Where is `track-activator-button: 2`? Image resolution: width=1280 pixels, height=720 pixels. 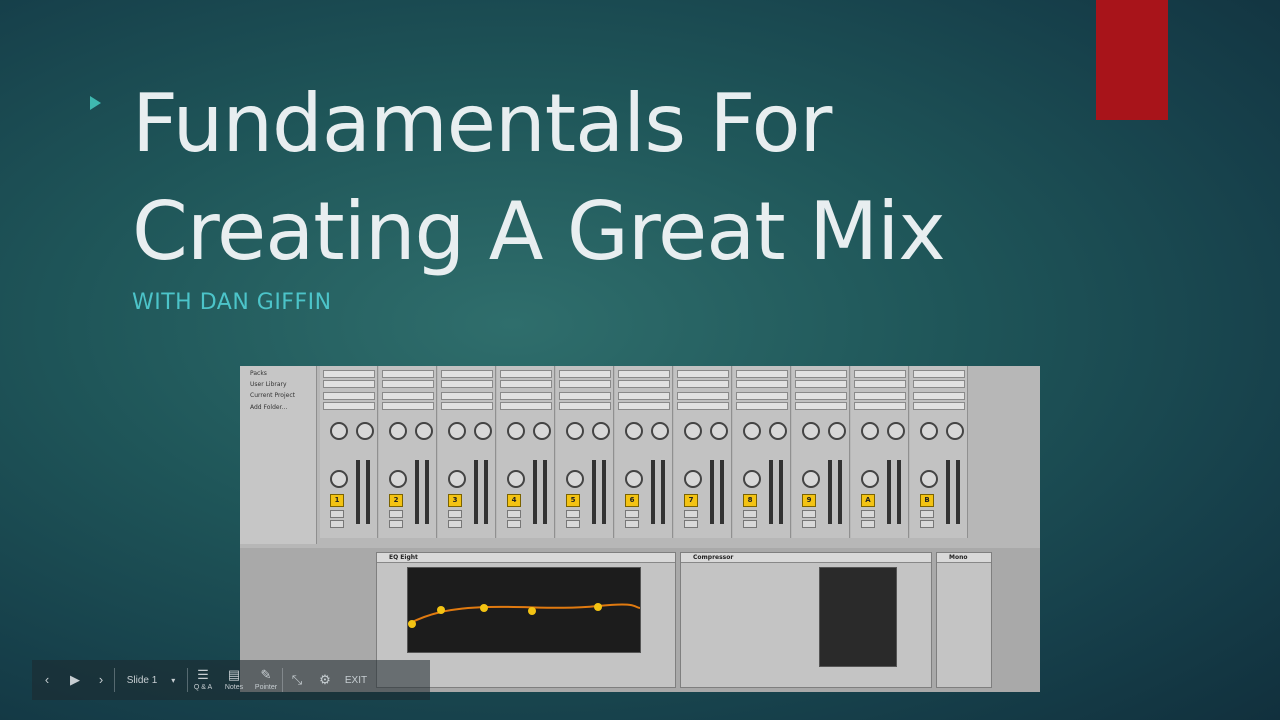
track-activator-button: 2 is located at coordinates (396, 500).